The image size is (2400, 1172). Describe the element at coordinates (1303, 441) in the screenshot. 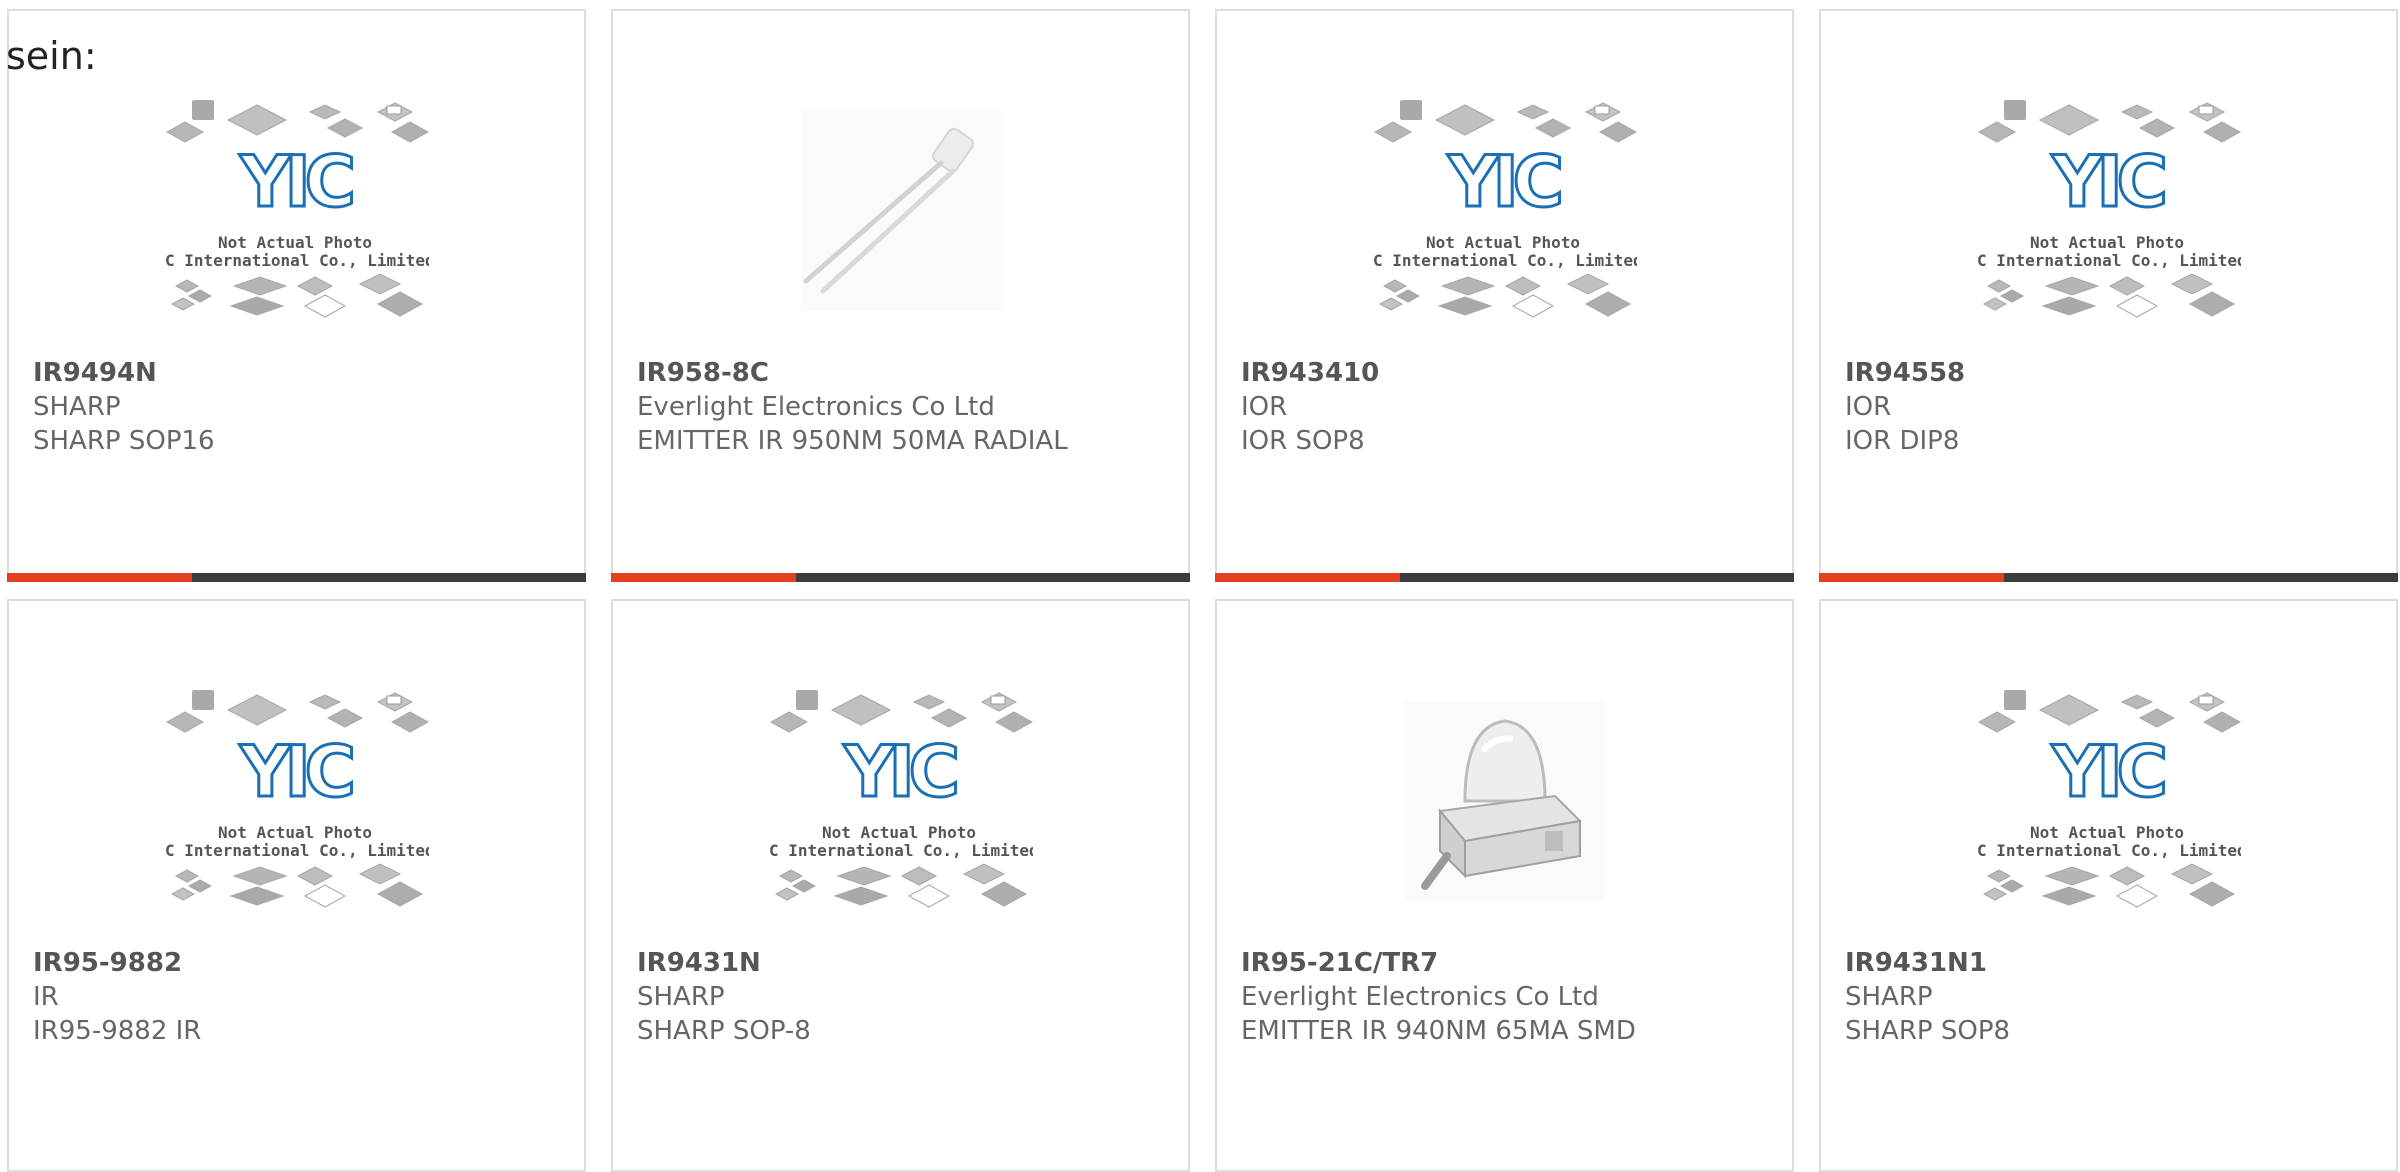

I see `description: IOR SOP8` at that location.